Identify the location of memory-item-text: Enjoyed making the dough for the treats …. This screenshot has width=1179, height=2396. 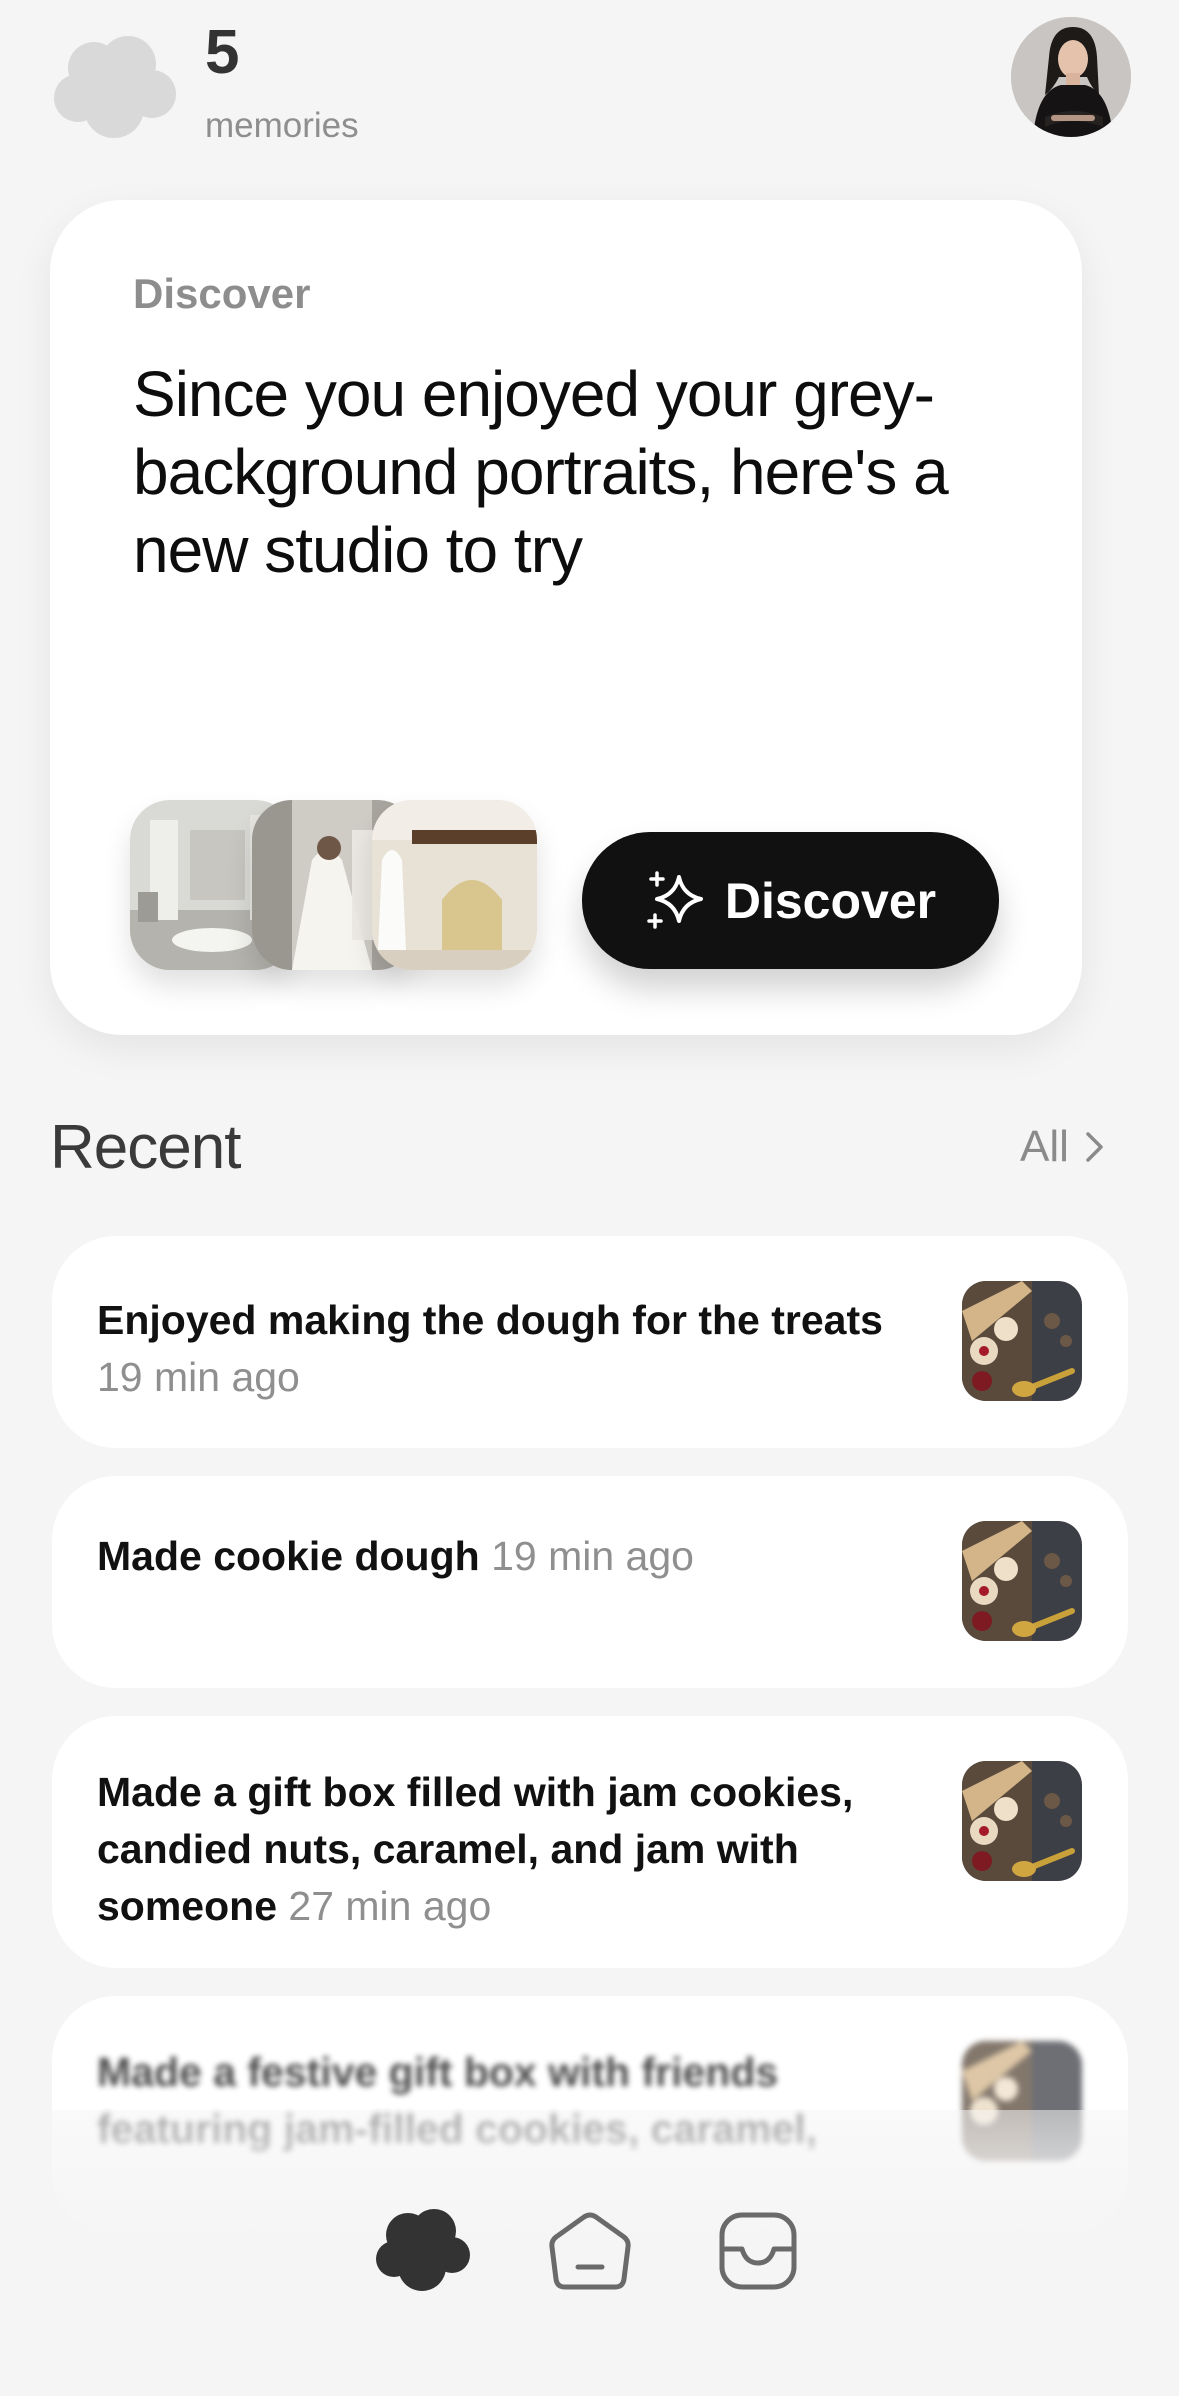
(517, 1349).